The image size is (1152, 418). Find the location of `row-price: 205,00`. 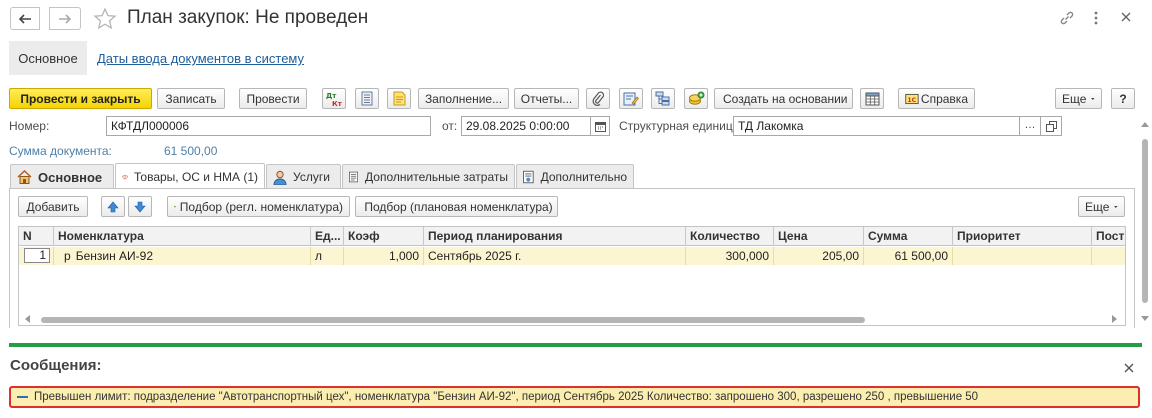

row-price: 205,00 is located at coordinates (819, 256).